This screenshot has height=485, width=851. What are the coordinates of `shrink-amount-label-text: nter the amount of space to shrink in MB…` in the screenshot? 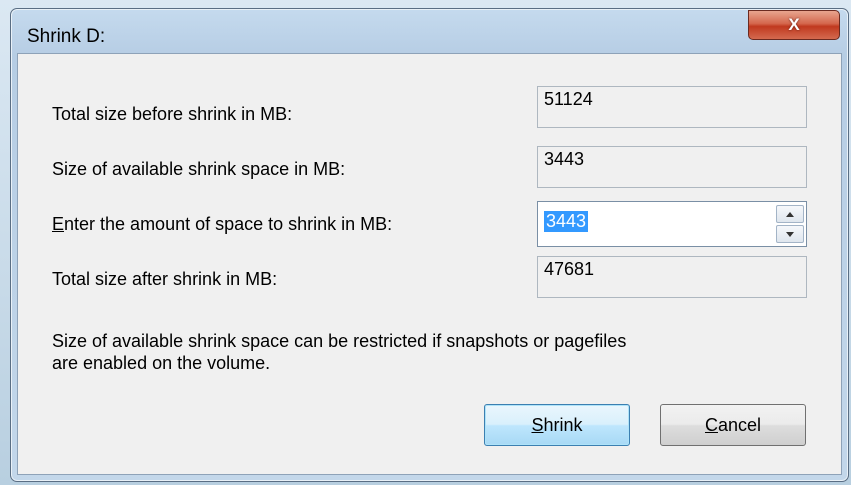 It's located at (228, 224).